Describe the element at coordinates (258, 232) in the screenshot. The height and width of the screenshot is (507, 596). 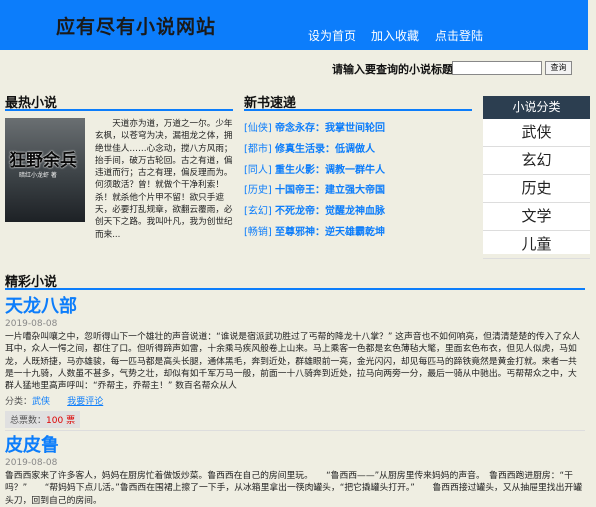
I see `new-book-tag: [畅销]` at that location.